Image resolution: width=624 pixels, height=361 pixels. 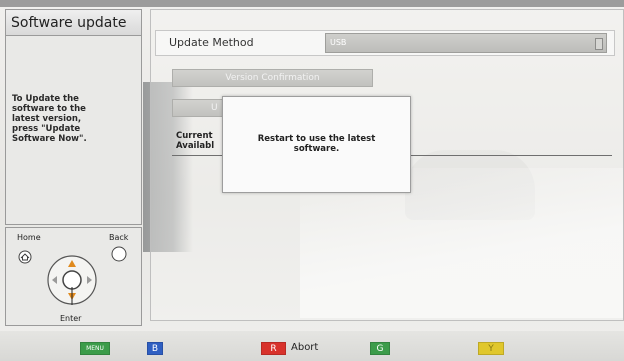 I want to click on color-key-menu: MENU, so click(x=95, y=348).